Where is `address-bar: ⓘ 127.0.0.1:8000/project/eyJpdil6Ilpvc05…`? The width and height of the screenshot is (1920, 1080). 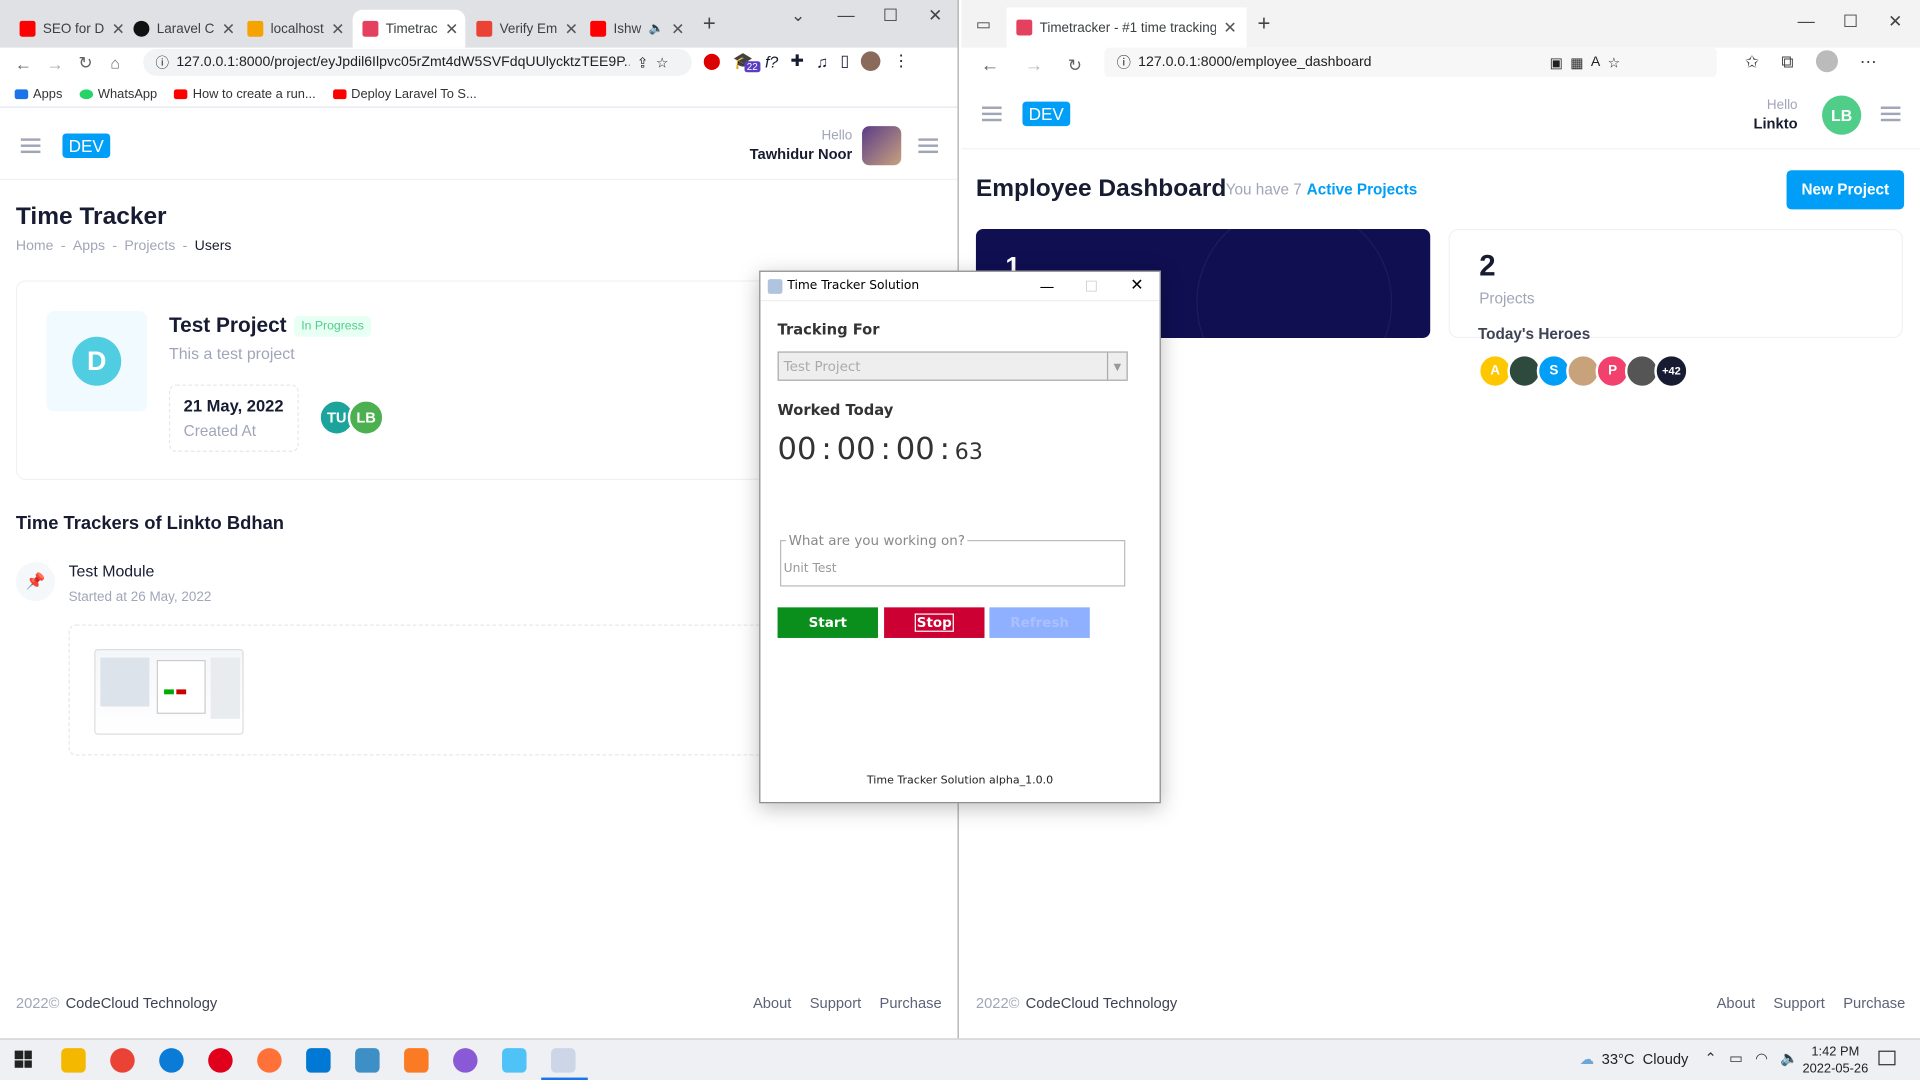
address-bar: ⓘ 127.0.0.1:8000/project/eyJpdil6Ilpvc05… is located at coordinates (417, 62).